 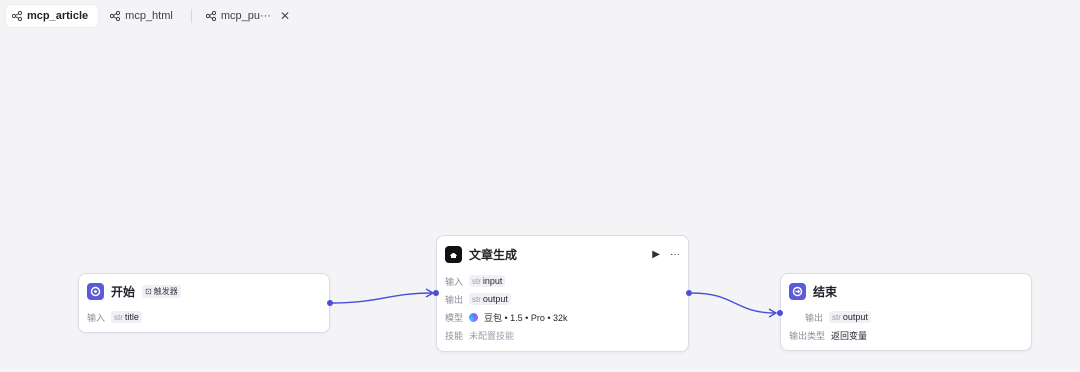 I want to click on variable-name: input, so click(x=492, y=281).